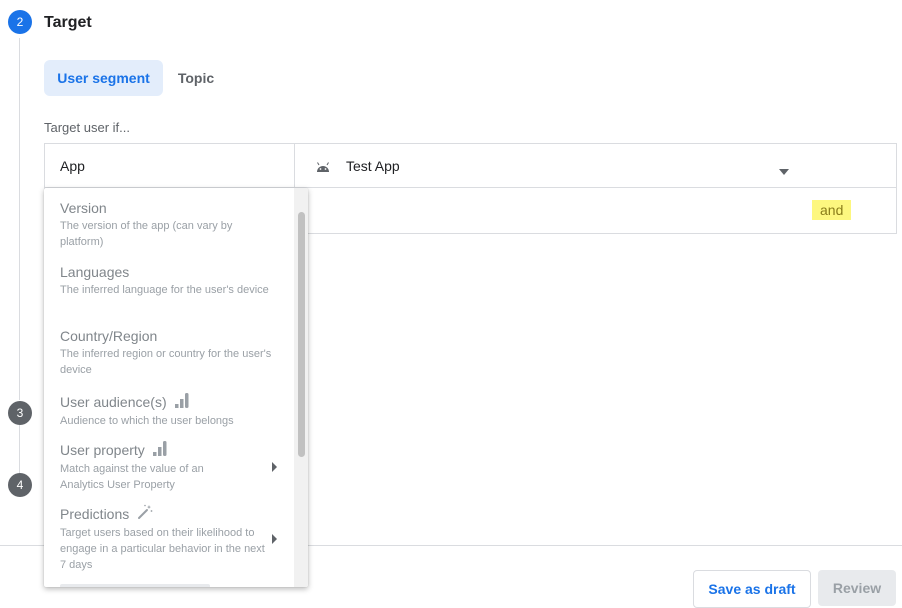 The image size is (902, 608). I want to click on option-user-property-title: User property, so click(102, 449).